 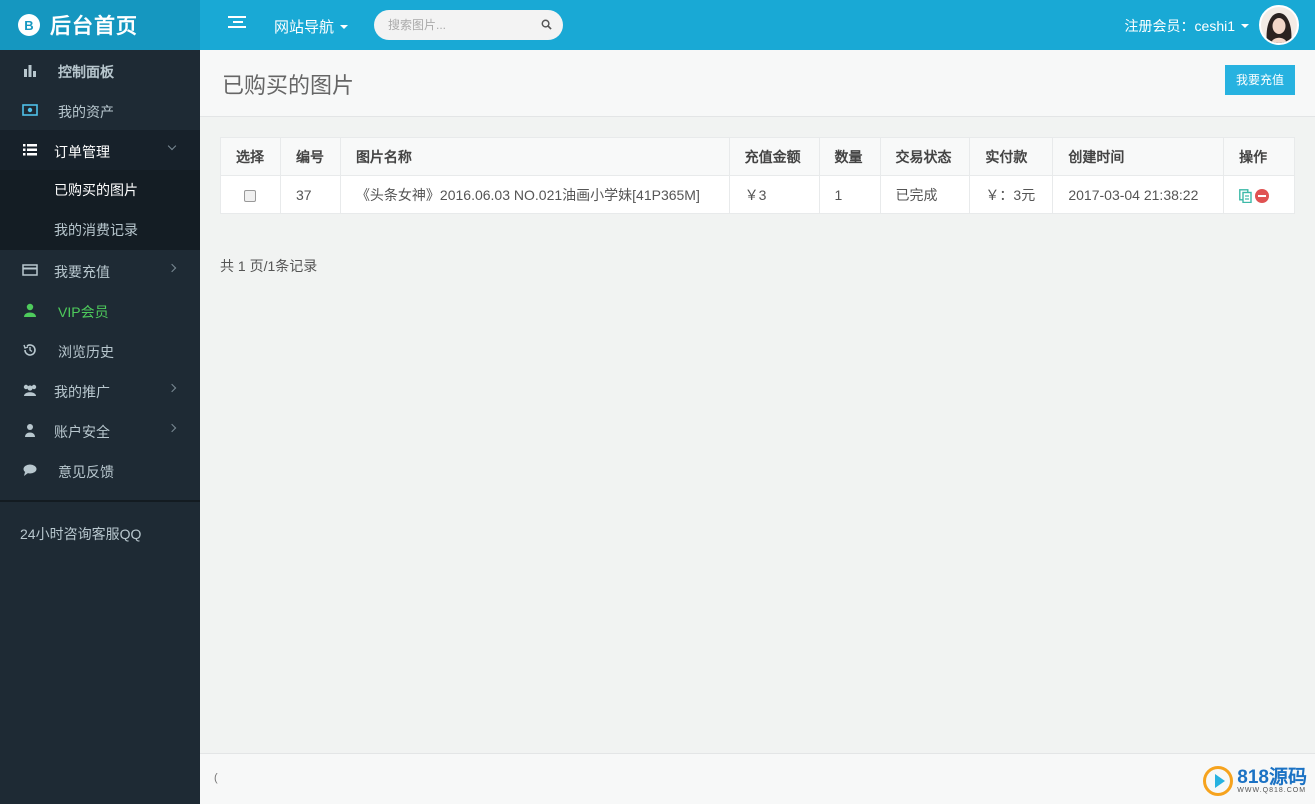 I want to click on cell-id: 37, so click(x=310, y=194).